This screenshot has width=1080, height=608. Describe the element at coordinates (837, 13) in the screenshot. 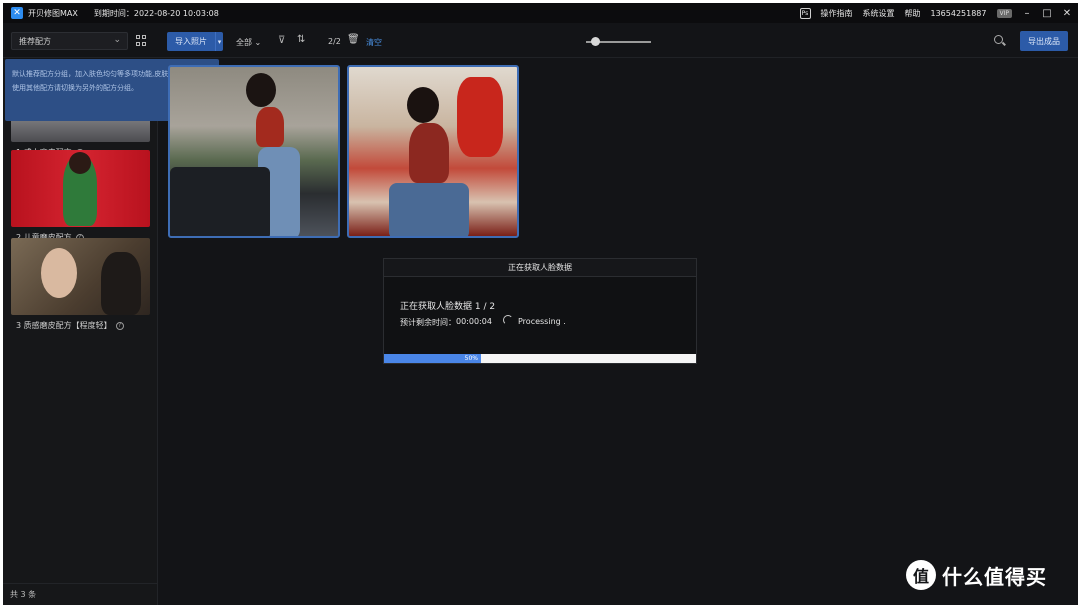

I see `guide-link: 操作指南` at that location.